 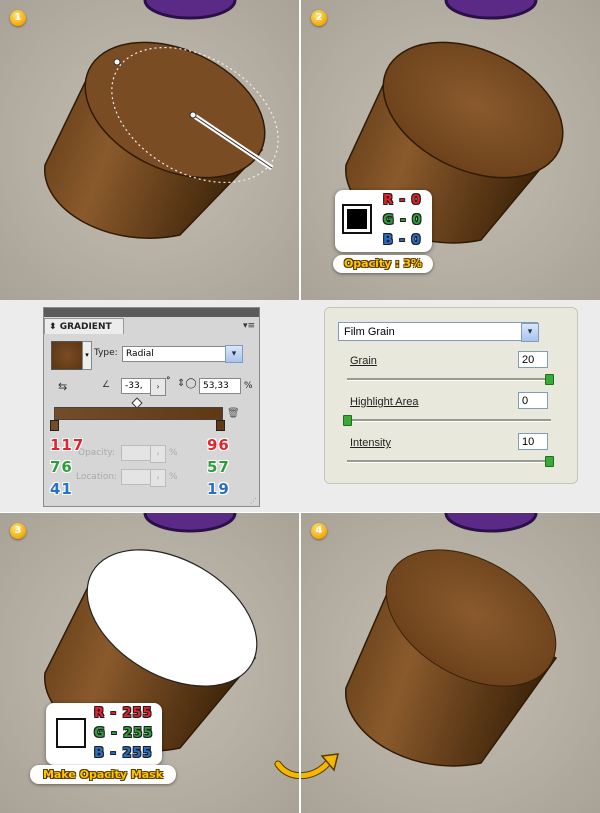 What do you see at coordinates (218, 445) in the screenshot?
I see `right-stop-r: 96` at bounding box center [218, 445].